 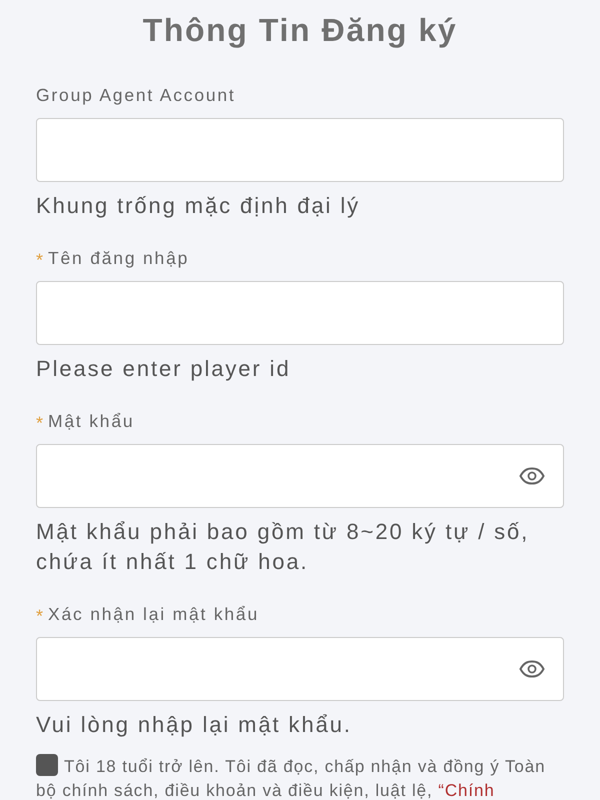 What do you see at coordinates (300, 30) in the screenshot?
I see `form-title: Thông Tin Đăng ký` at bounding box center [300, 30].